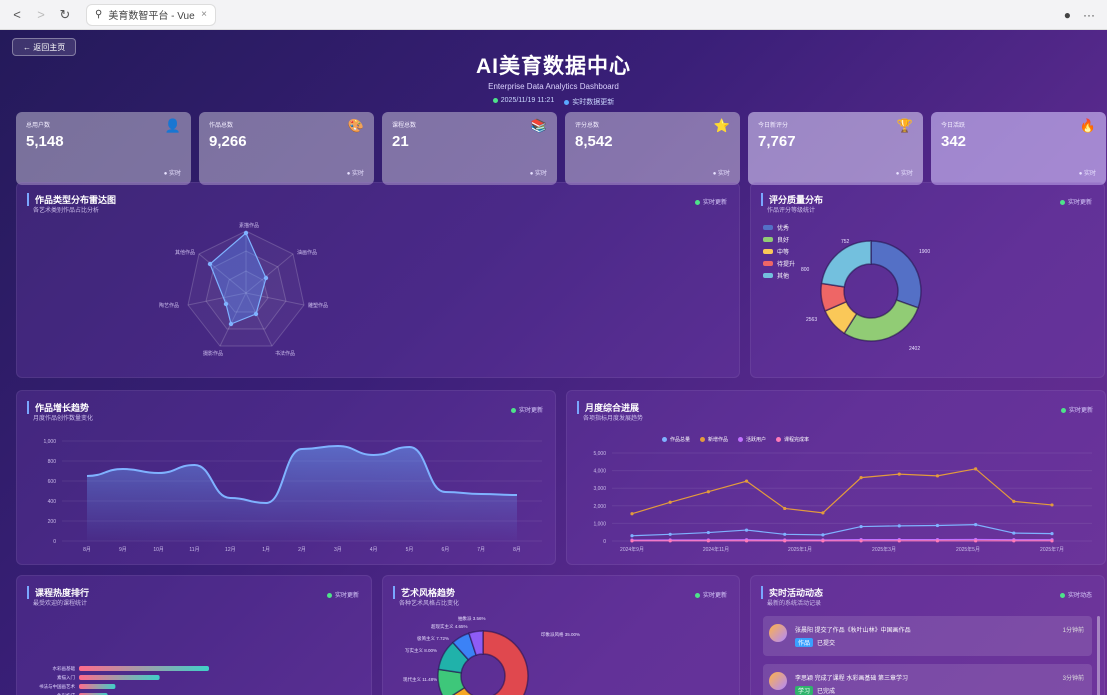  I want to click on stat-label: 今日活跃, so click(953, 126).